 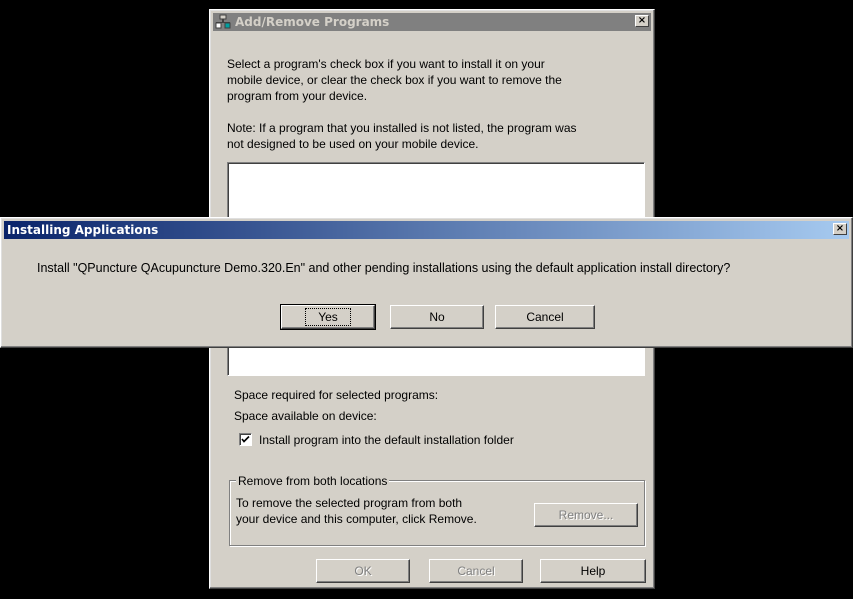 I want to click on remove-group-label: Remove from both locations, so click(x=313, y=481).